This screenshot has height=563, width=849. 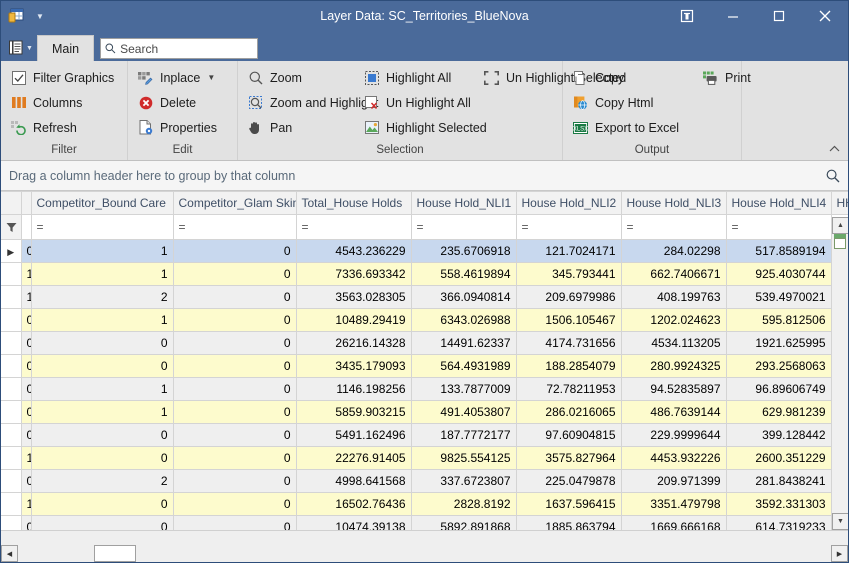 I want to click on ribbon-button-filter-graphics: Filter Graphics, so click(x=64, y=77).